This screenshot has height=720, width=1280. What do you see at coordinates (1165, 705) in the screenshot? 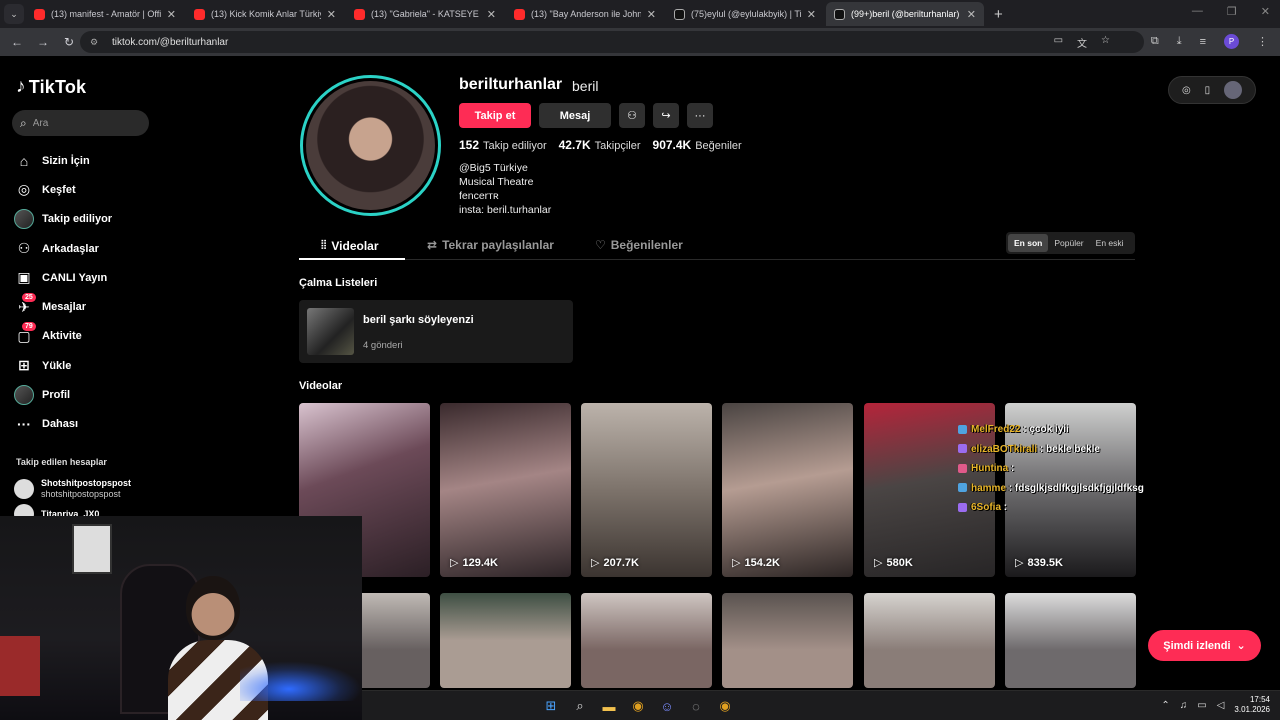
I see `tray-chevron-icon: ⌃` at bounding box center [1165, 705].